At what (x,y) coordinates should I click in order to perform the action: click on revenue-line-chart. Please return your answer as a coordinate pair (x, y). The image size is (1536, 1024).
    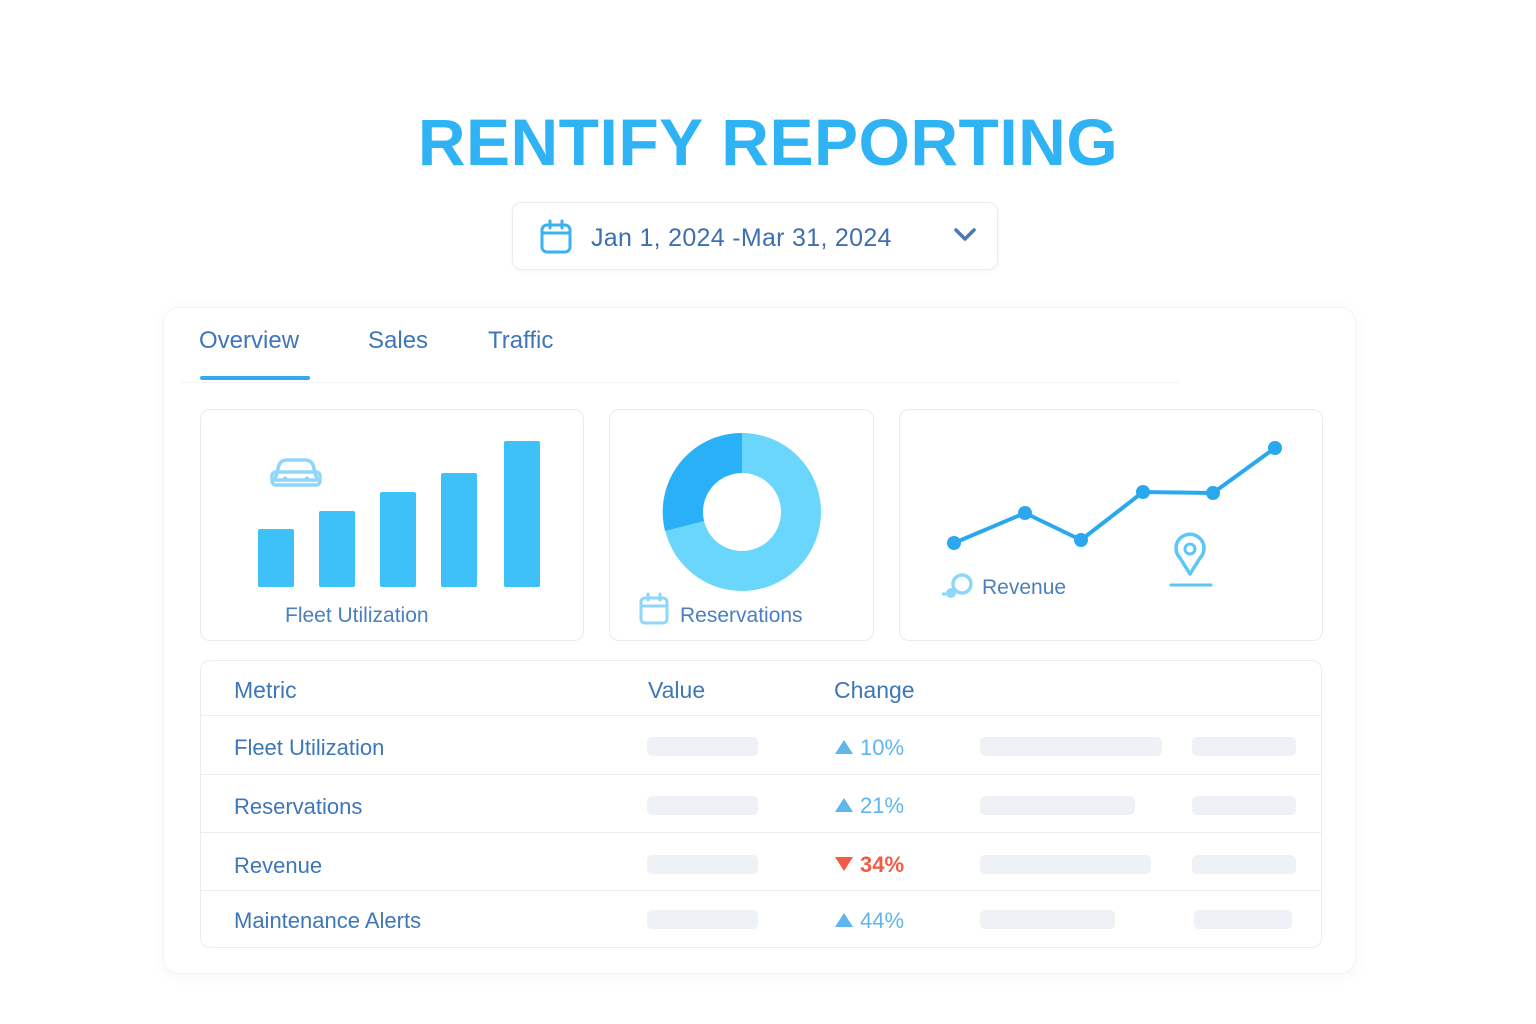
    Looking at the image, I should click on (1112, 519).